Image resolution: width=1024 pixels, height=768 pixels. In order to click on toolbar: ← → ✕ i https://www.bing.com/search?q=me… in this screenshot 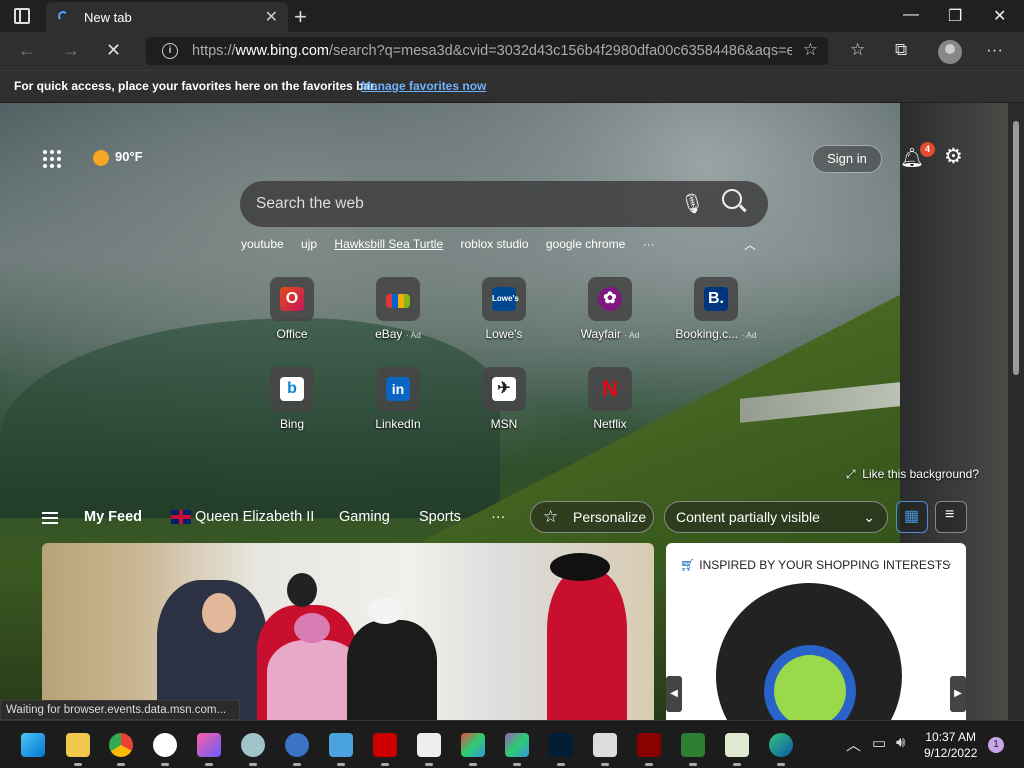, I will do `click(512, 51)`.